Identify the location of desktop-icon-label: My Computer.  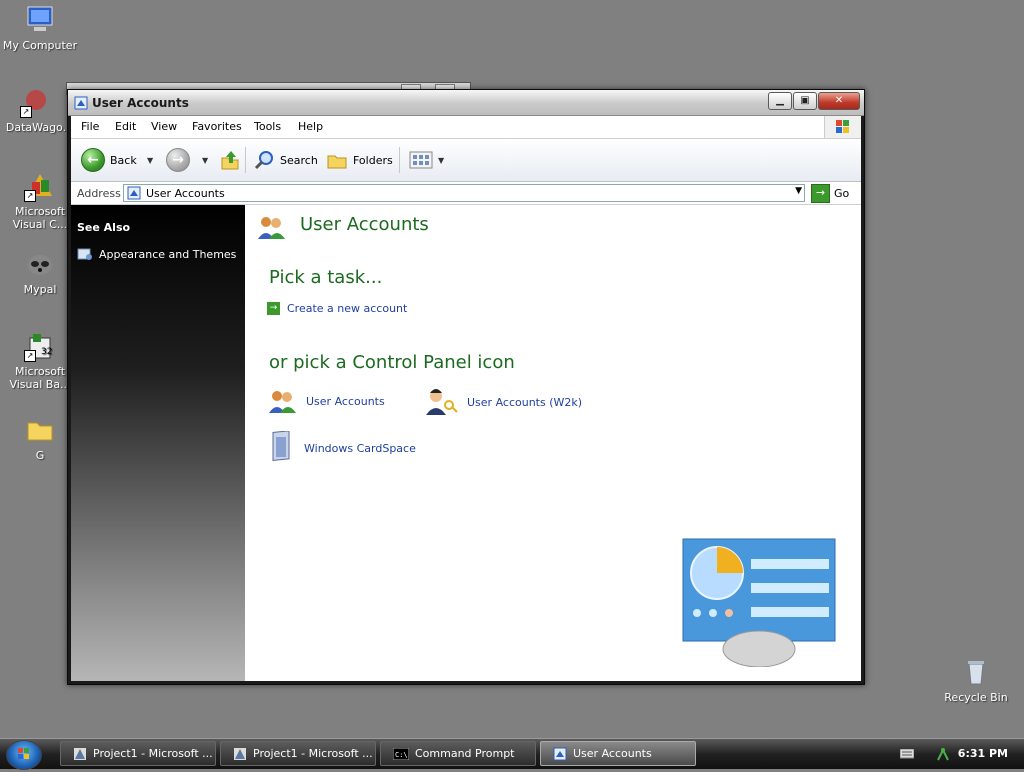
(40, 45).